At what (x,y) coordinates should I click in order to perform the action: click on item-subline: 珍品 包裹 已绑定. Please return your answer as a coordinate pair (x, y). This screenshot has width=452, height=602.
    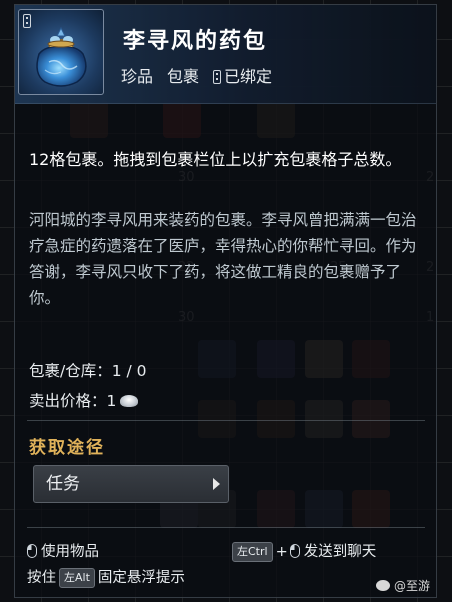
    Looking at the image, I should click on (210, 75).